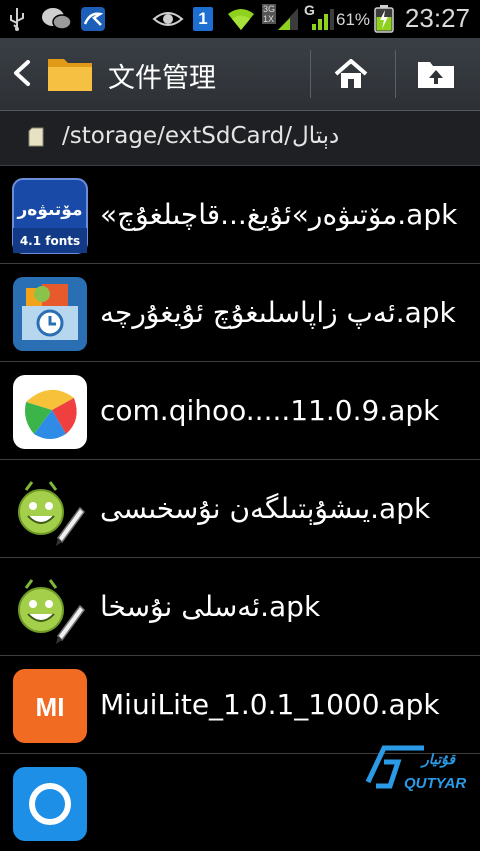 The height and width of the screenshot is (851, 480). I want to click on home-icon, so click(351, 73).